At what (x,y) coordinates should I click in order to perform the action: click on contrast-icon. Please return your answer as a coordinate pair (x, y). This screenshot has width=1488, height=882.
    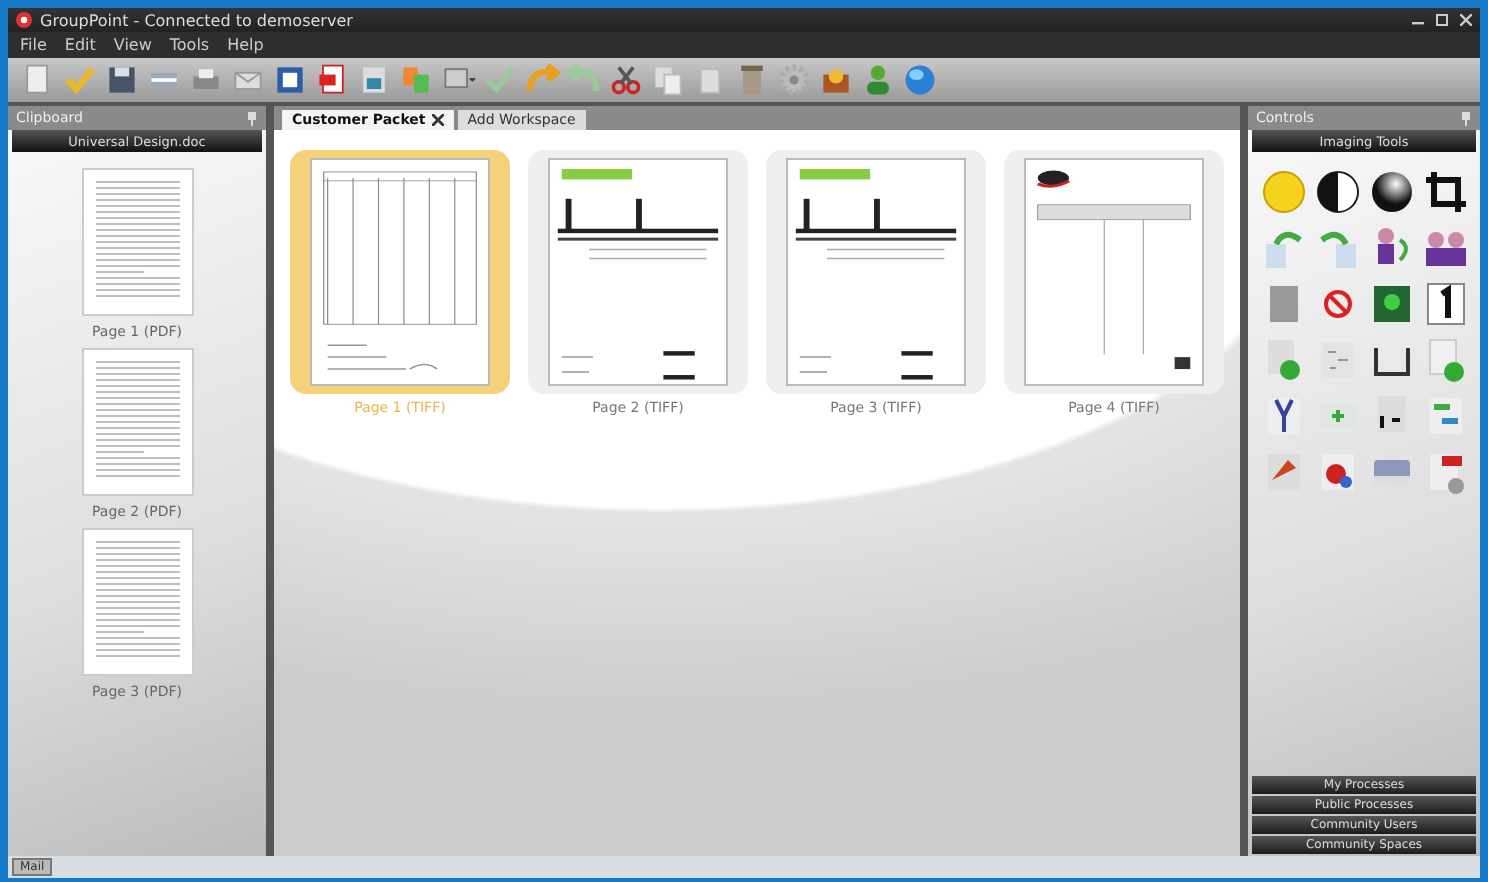
    Looking at the image, I should click on (1337, 192).